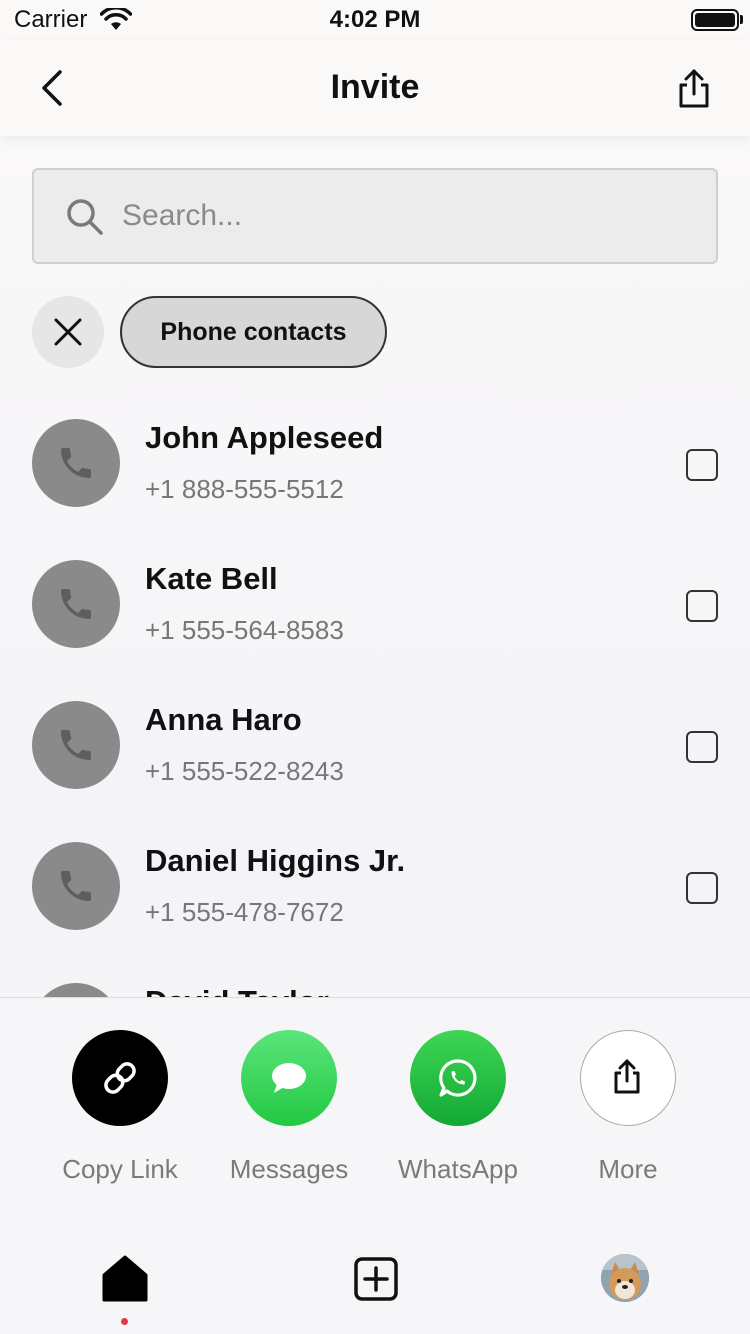 The height and width of the screenshot is (1334, 750). I want to click on more-button: More, so click(628, 1110).